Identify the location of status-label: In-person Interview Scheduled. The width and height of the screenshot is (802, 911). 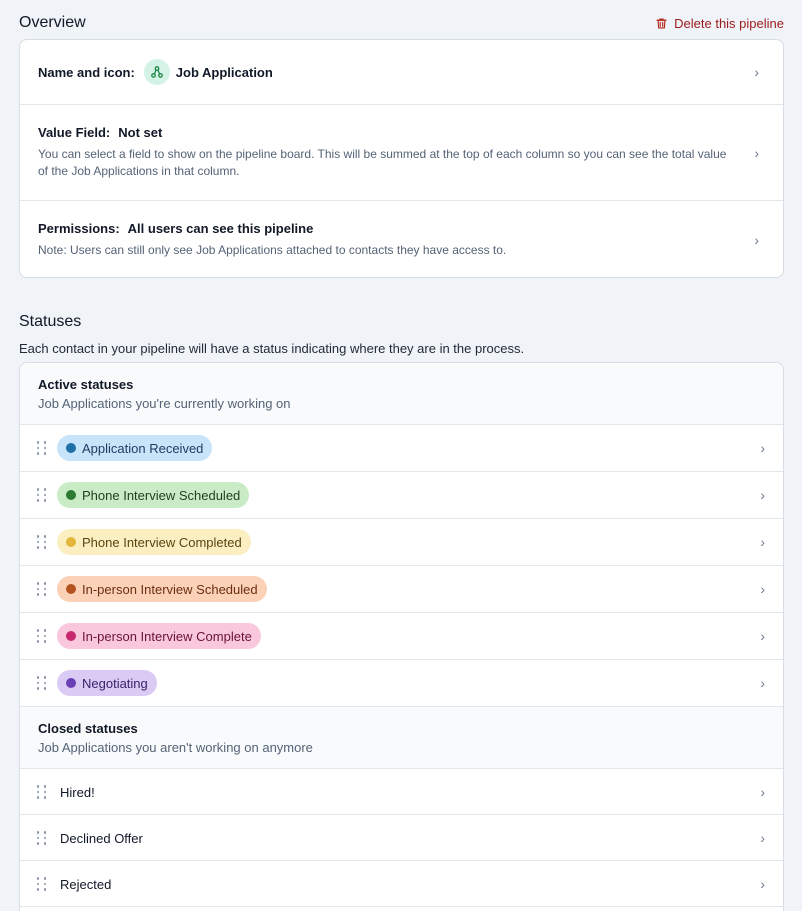
(170, 589).